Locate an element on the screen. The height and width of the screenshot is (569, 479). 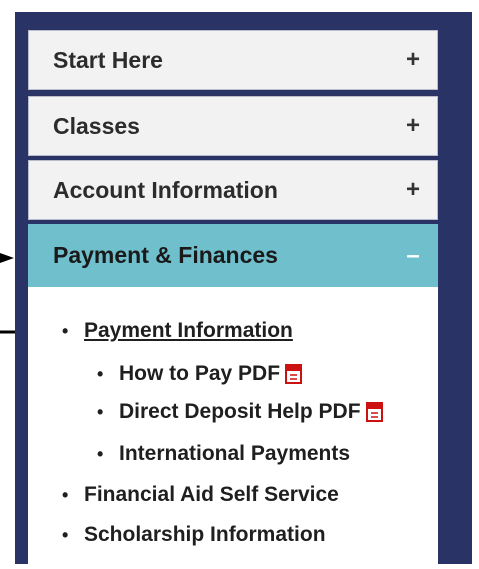
arrow-right-icon is located at coordinates (7, 258).